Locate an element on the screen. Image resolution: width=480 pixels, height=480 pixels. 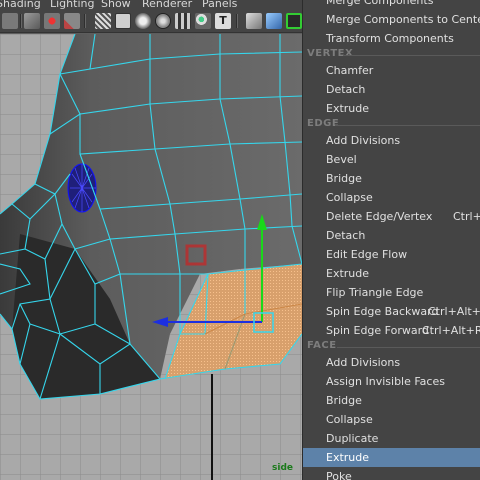
menu-item-face-collapse: Collapse is located at coordinates (391, 419).